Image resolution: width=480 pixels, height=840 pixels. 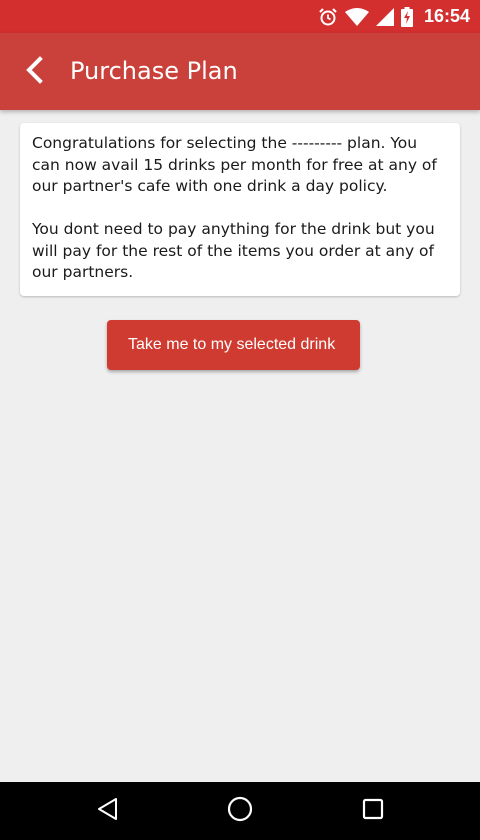 I want to click on battery-charging-icon, so click(x=403, y=16).